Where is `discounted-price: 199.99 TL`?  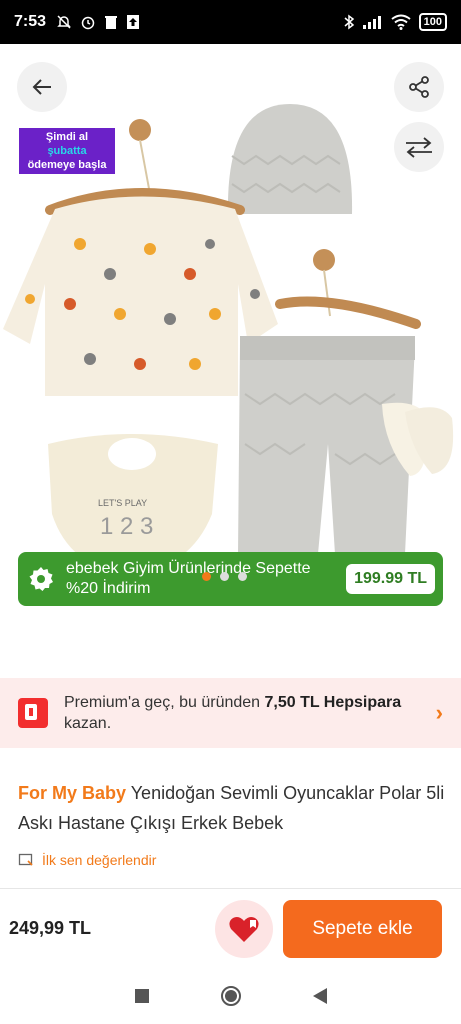 discounted-price: 199.99 TL is located at coordinates (390, 579).